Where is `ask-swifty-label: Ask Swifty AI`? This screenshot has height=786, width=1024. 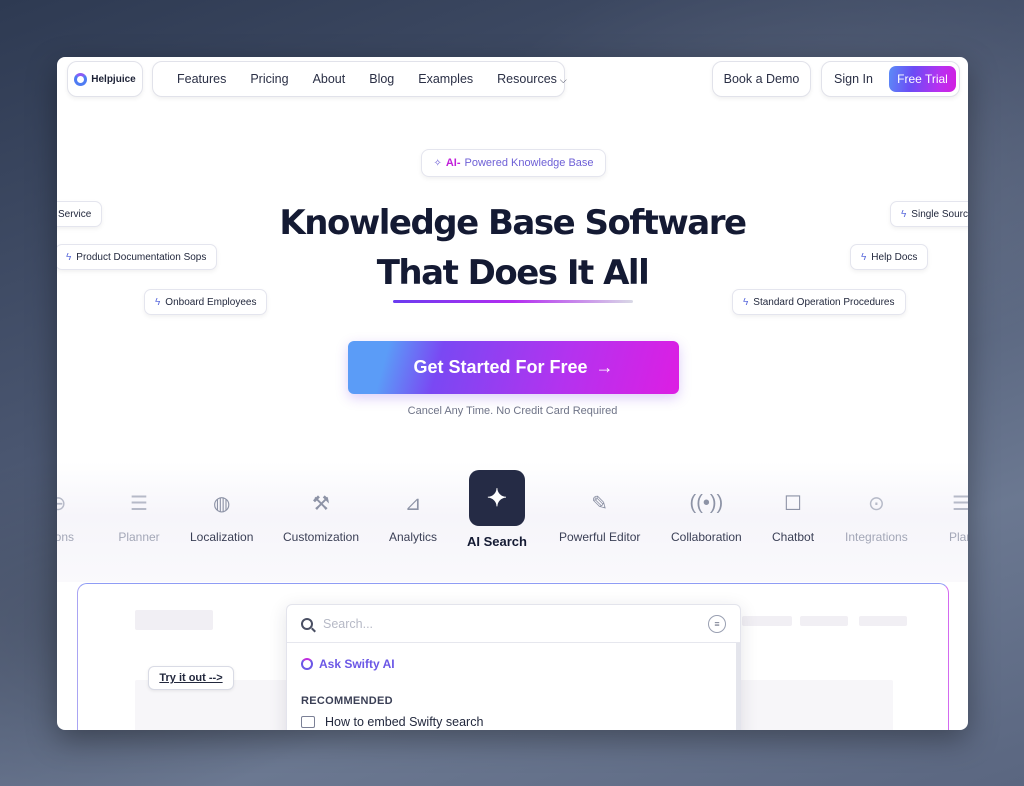 ask-swifty-label: Ask Swifty AI is located at coordinates (357, 664).